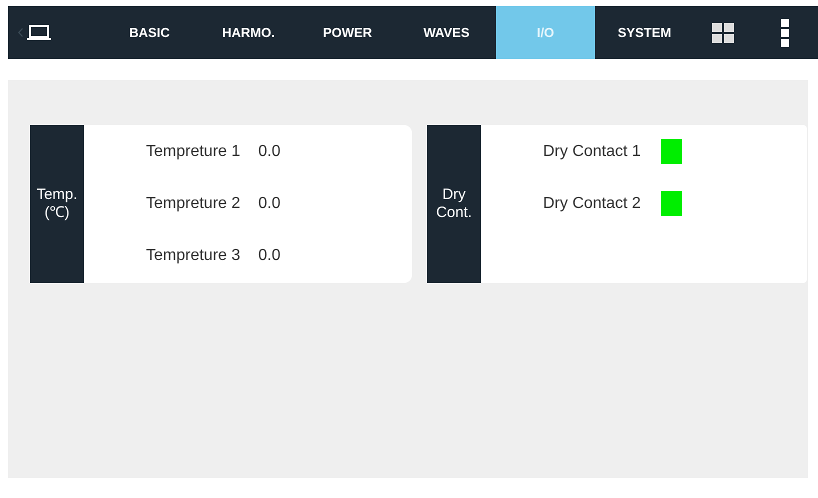  I want to click on contact-label: Dry Contact 2, so click(592, 204).